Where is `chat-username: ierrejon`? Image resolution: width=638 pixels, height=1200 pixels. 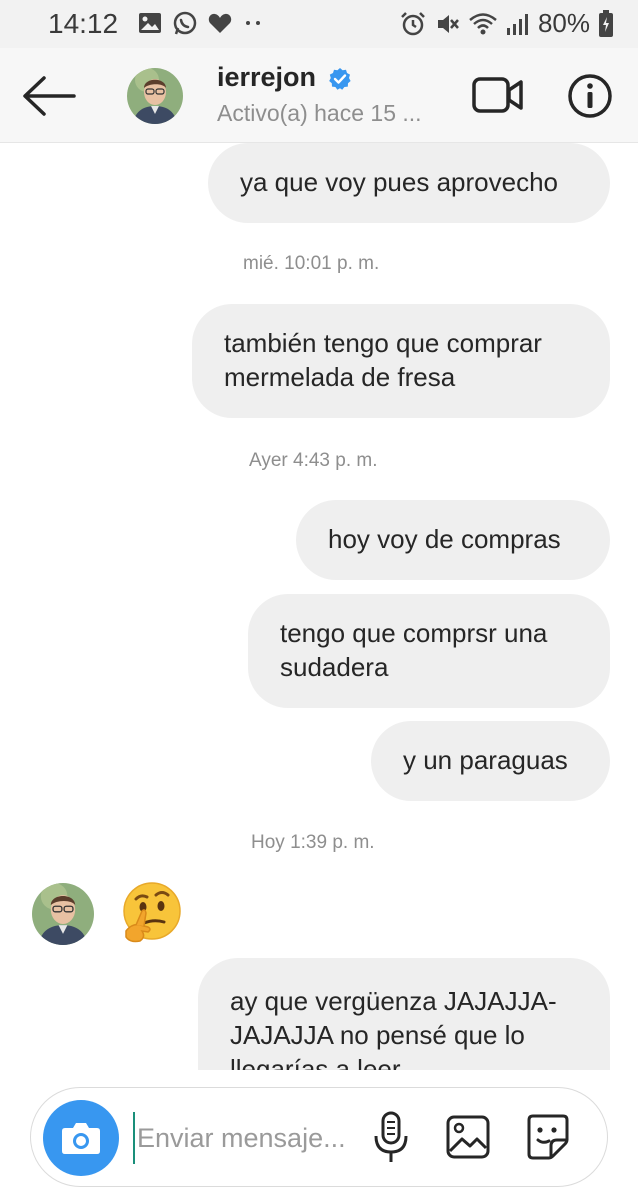
chat-username: ierrejon is located at coordinates (284, 77).